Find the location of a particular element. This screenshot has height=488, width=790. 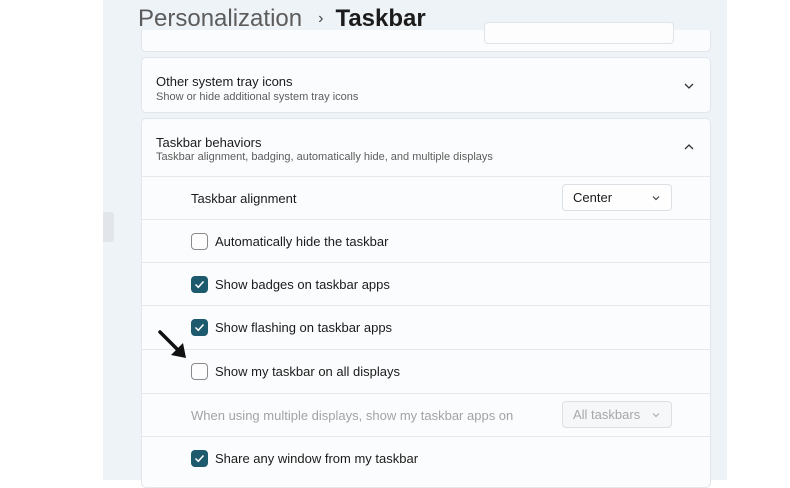

multi-display-apps-dropdown: All taskbars is located at coordinates (617, 414).